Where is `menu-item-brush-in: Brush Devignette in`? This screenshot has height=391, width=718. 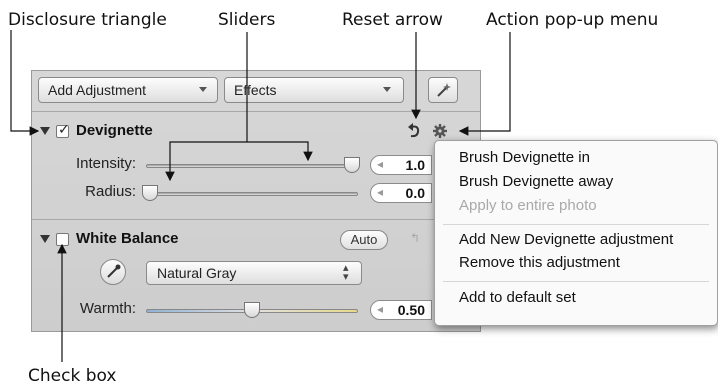 menu-item-brush-in: Brush Devignette in is located at coordinates (524, 157).